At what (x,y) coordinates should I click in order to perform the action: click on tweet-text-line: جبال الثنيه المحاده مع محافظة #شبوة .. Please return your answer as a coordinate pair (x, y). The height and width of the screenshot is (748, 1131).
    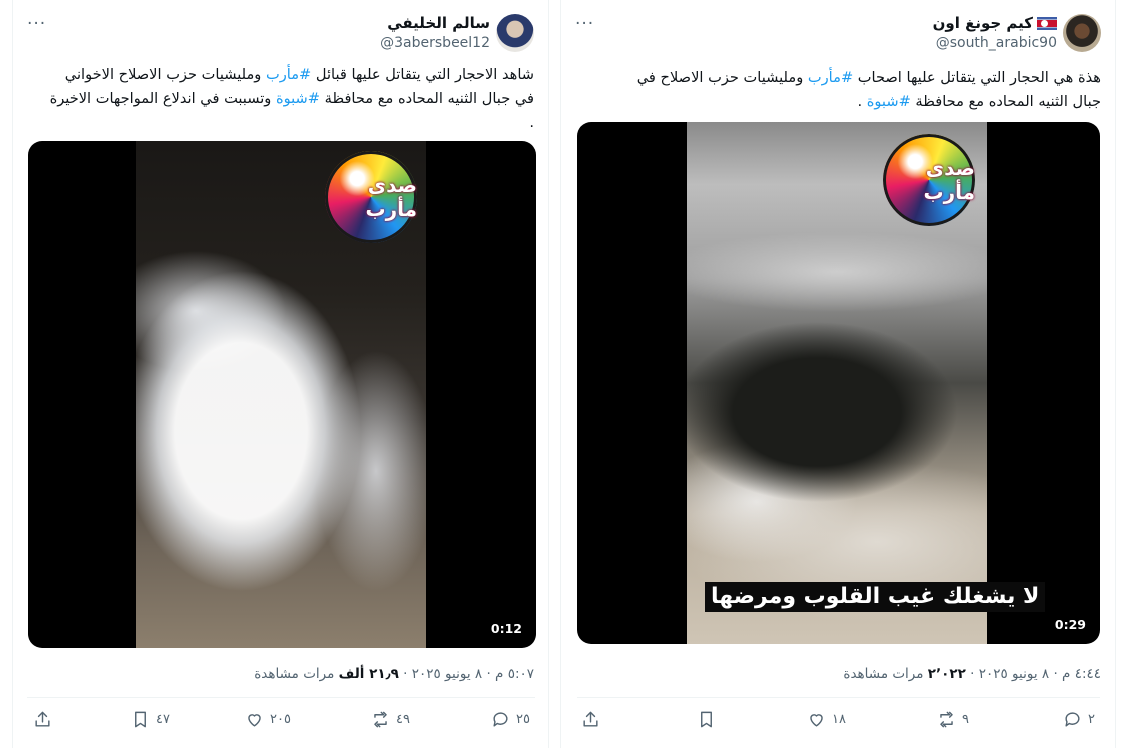
    Looking at the image, I should click on (869, 102).